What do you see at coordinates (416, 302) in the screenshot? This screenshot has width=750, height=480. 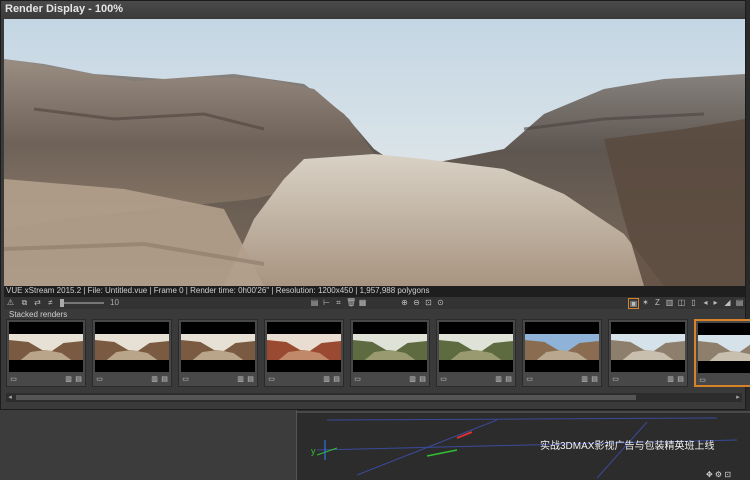 I see `zoom-out-icon: ⊖` at bounding box center [416, 302].